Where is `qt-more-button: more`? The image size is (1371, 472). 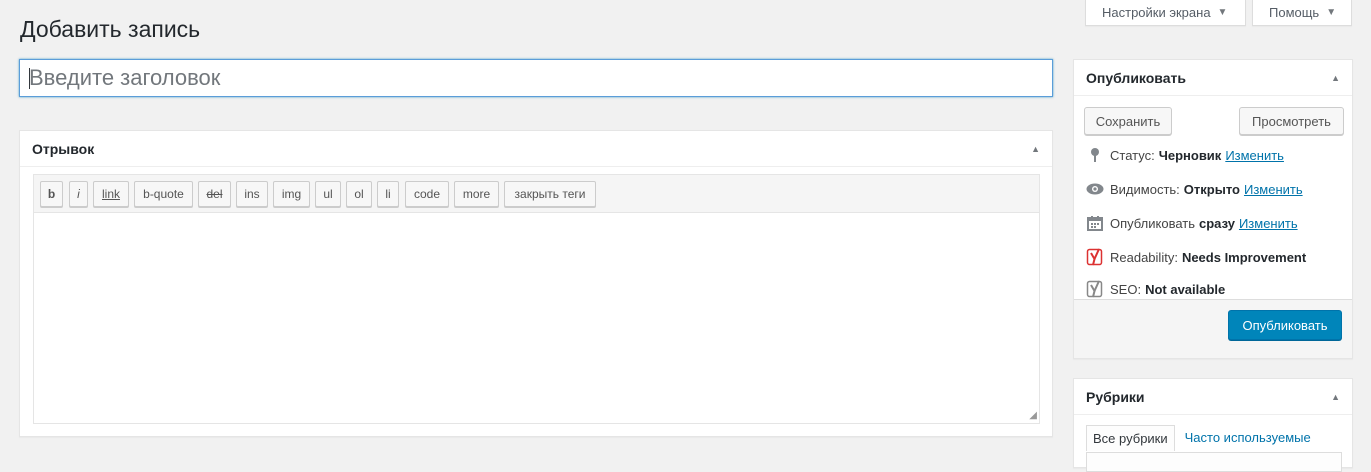
qt-more-button: more is located at coordinates (476, 194).